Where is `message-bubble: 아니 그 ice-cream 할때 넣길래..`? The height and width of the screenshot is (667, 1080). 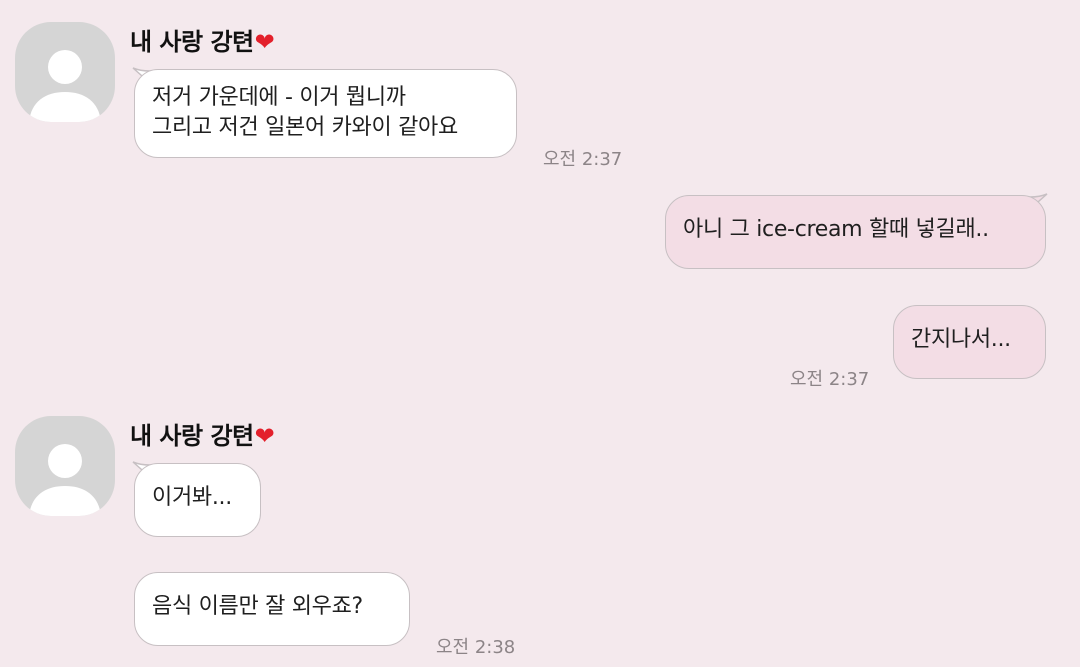
message-bubble: 아니 그 ice-cream 할때 넣길래.. is located at coordinates (855, 232).